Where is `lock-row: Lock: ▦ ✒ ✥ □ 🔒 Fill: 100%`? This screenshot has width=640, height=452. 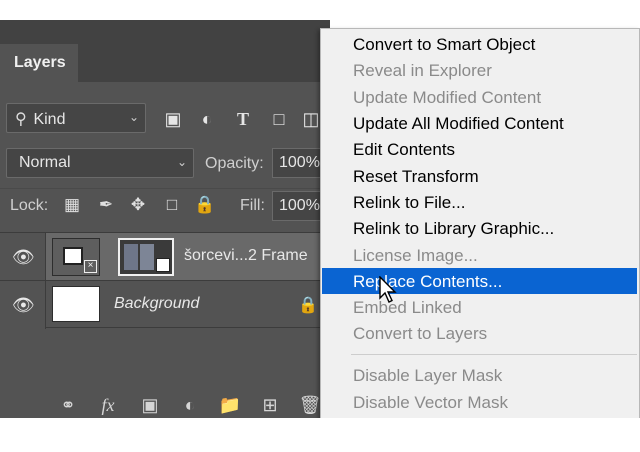 lock-row: Lock: ▦ ✒ ✥ □ 🔒 Fill: 100% is located at coordinates (166, 205).